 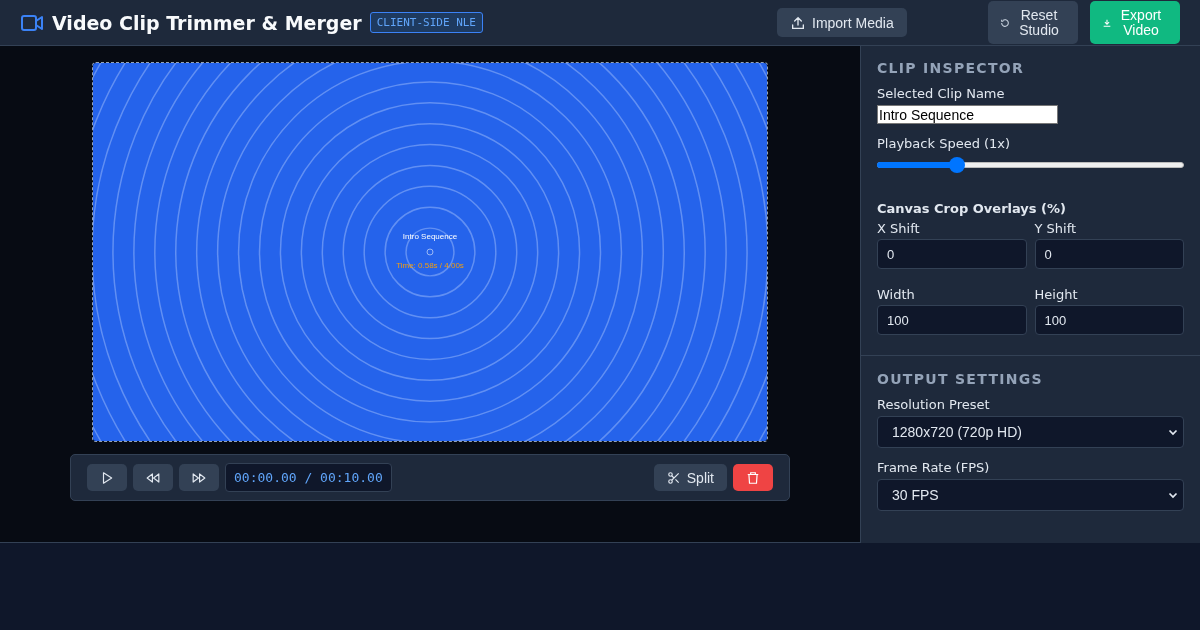 I want to click on reset-studio-button: Reset Studio, so click(x=1033, y=22).